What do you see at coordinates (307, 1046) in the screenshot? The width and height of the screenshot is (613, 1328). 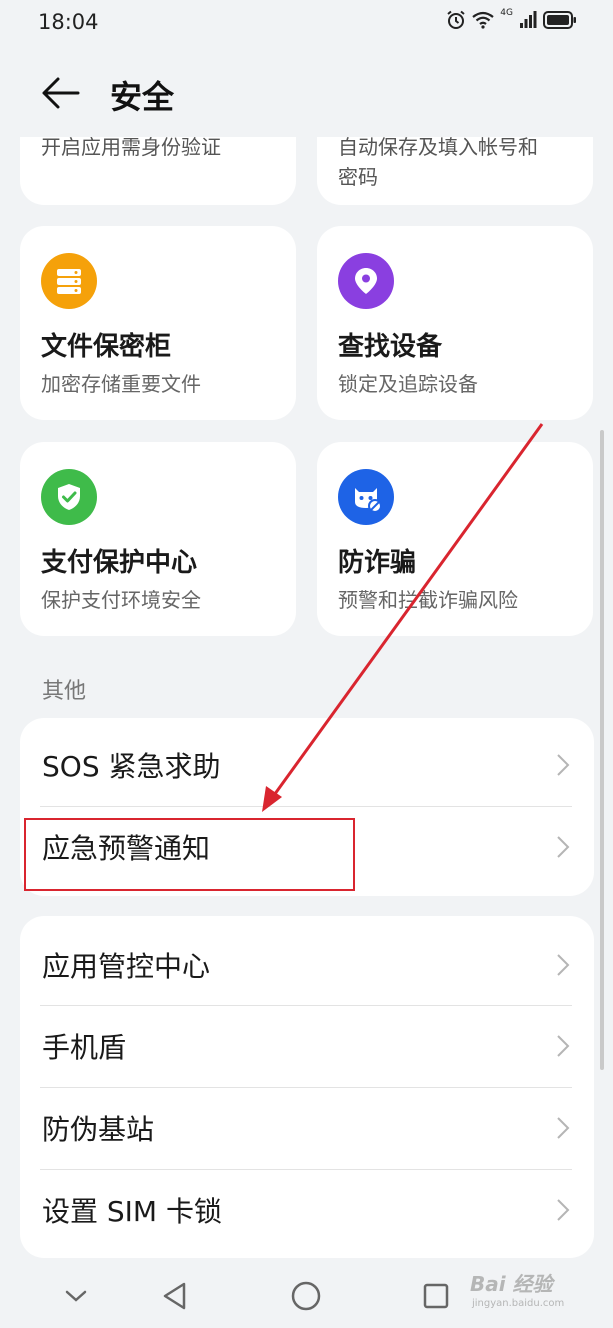 I see `list-item-phone-shield: 手机盾` at bounding box center [307, 1046].